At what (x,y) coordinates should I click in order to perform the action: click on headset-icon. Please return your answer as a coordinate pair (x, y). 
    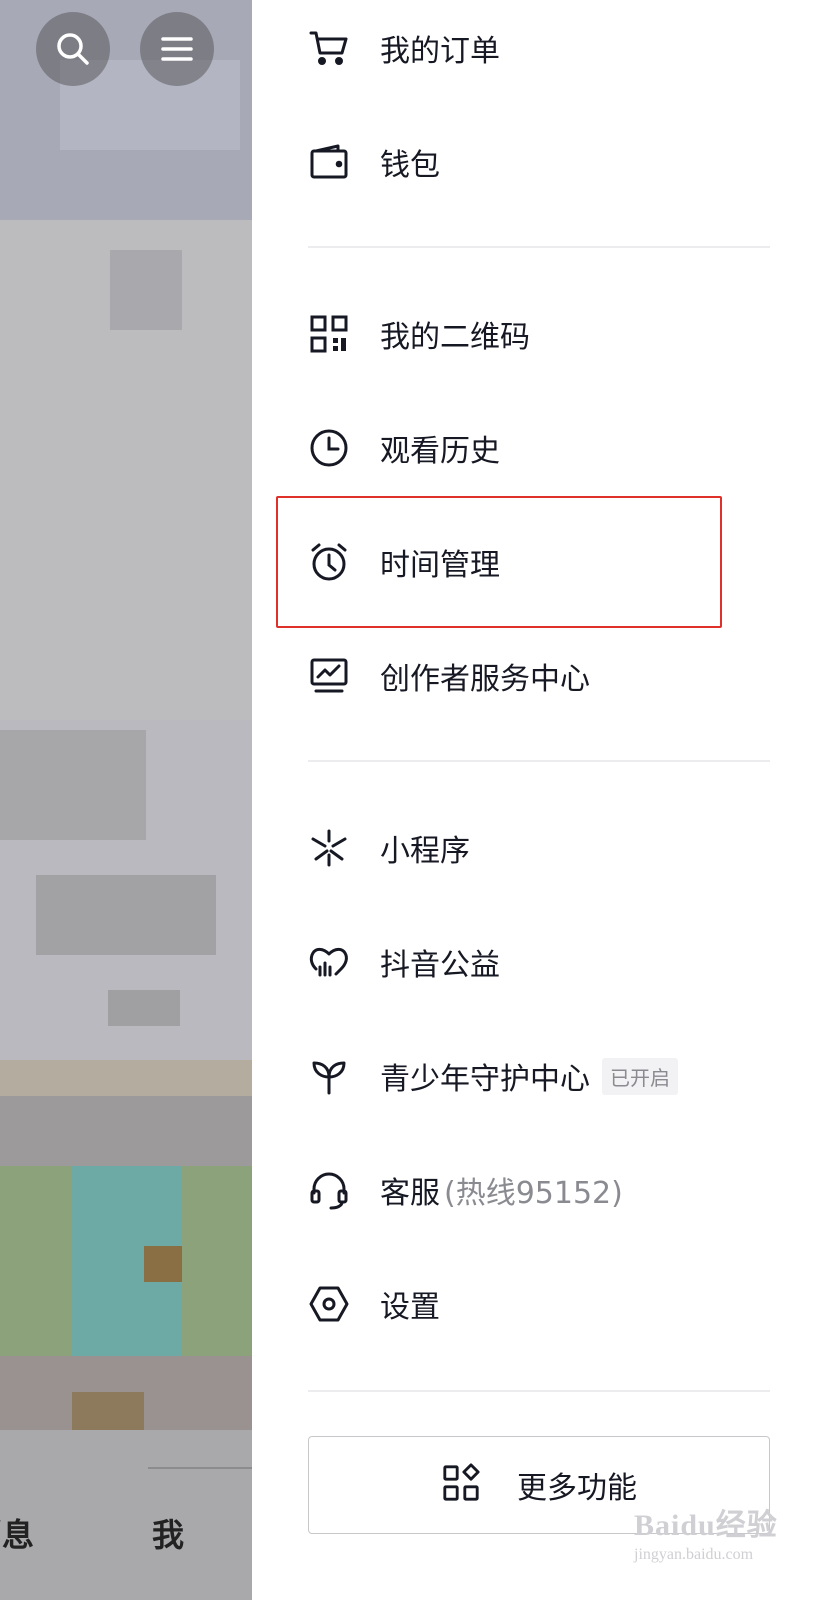
    Looking at the image, I should click on (329, 1190).